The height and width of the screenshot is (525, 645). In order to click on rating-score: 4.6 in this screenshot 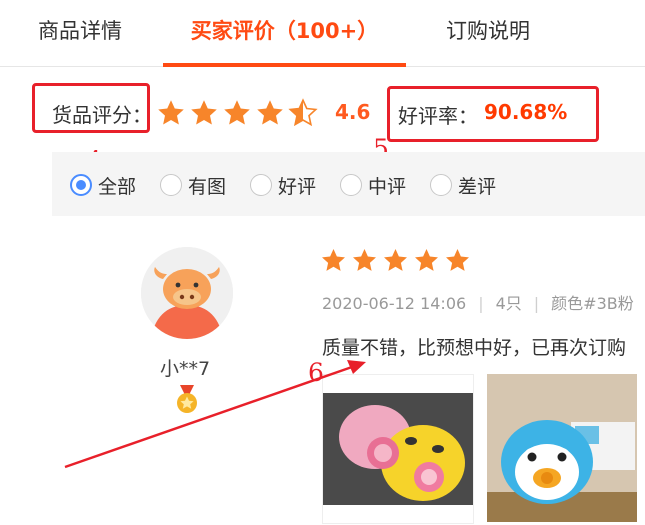, I will do `click(353, 112)`.